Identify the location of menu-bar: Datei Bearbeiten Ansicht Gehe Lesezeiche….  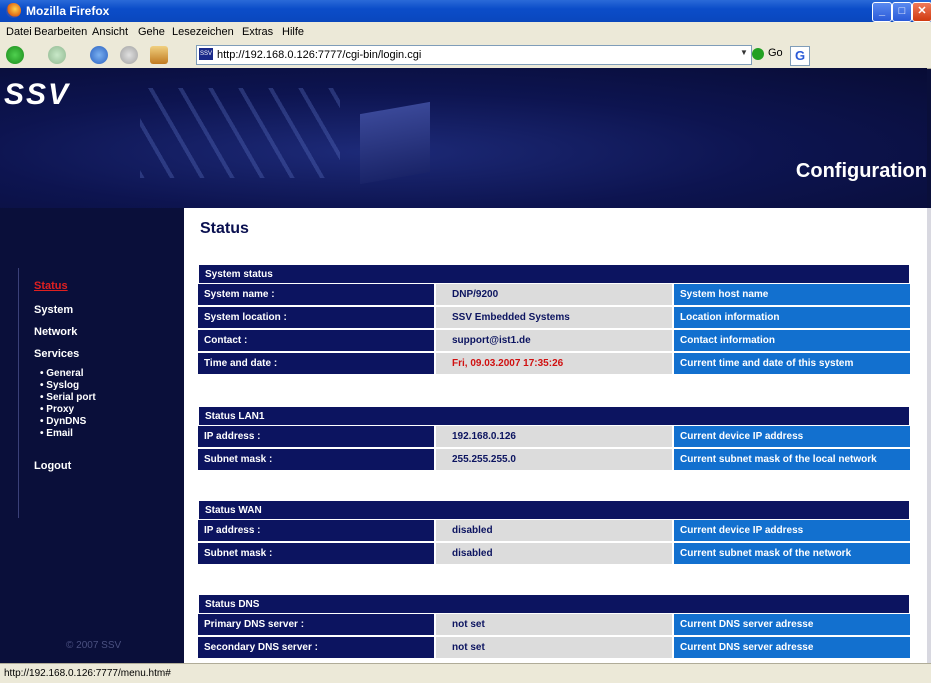
(465, 32).